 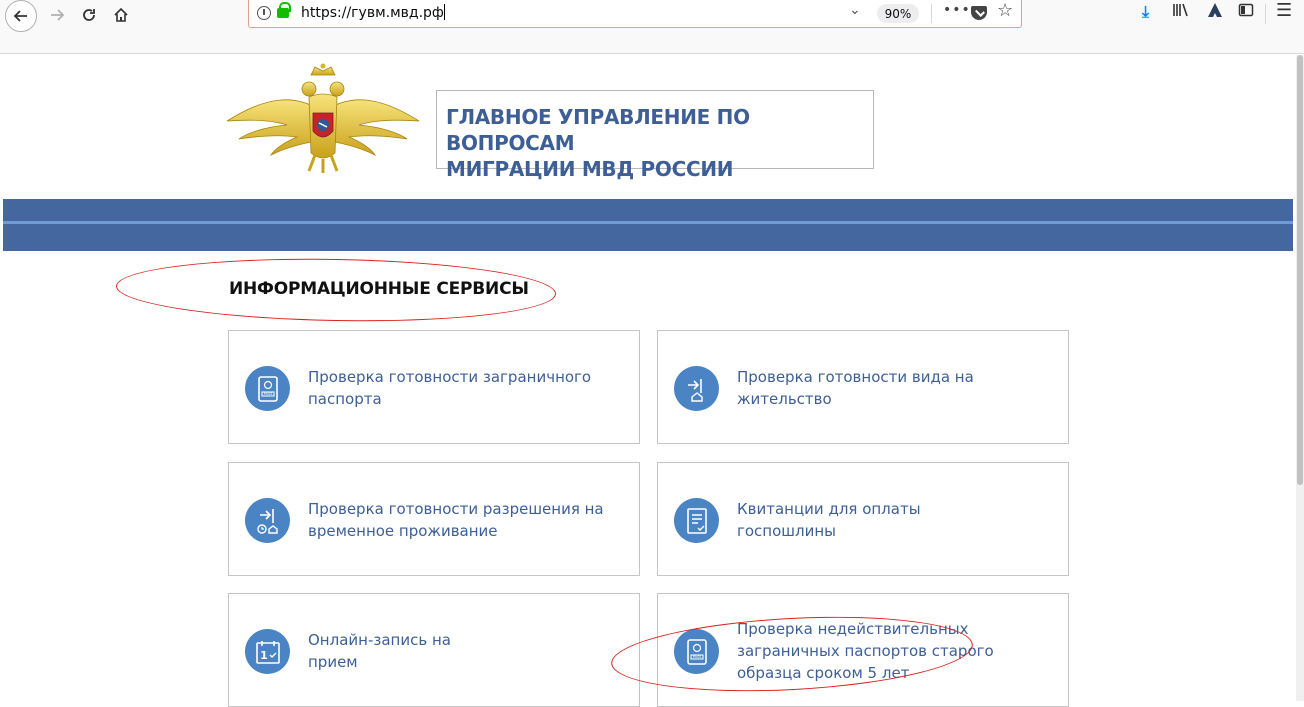 What do you see at coordinates (267, 520) in the screenshot?
I see `temporary-residence-icon` at bounding box center [267, 520].